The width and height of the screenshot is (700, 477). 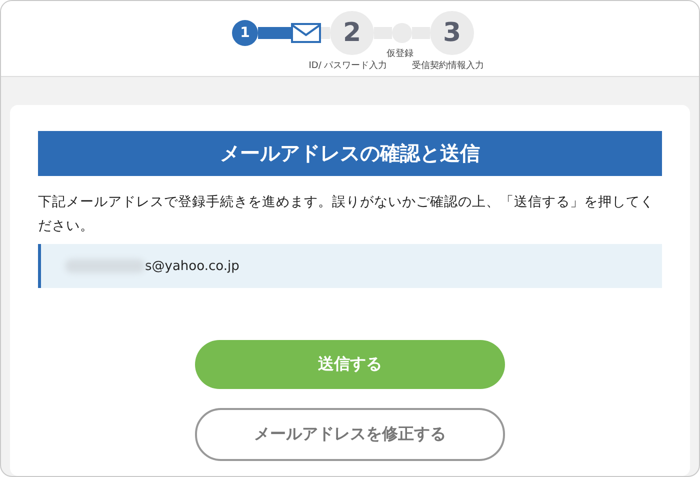 I want to click on step-connector, so click(x=325, y=33).